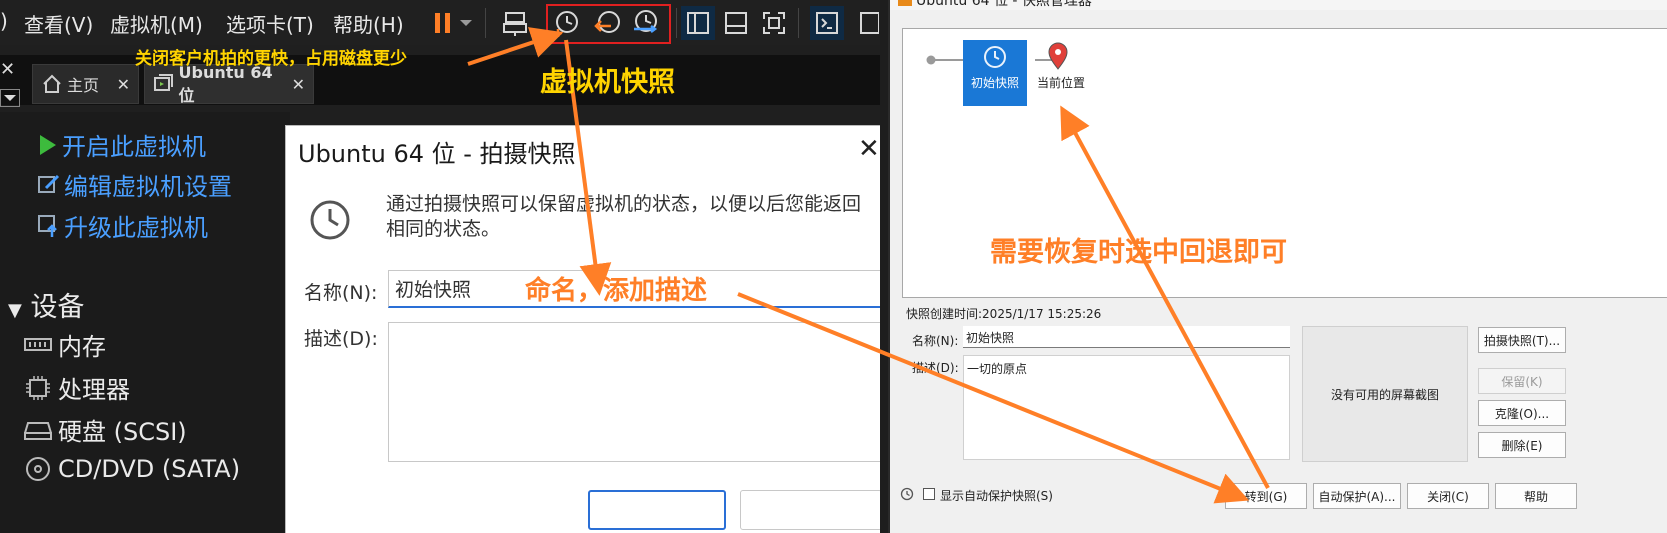 The width and height of the screenshot is (1667, 533). Describe the element at coordinates (48, 144) in the screenshot. I see `play-icon` at that location.